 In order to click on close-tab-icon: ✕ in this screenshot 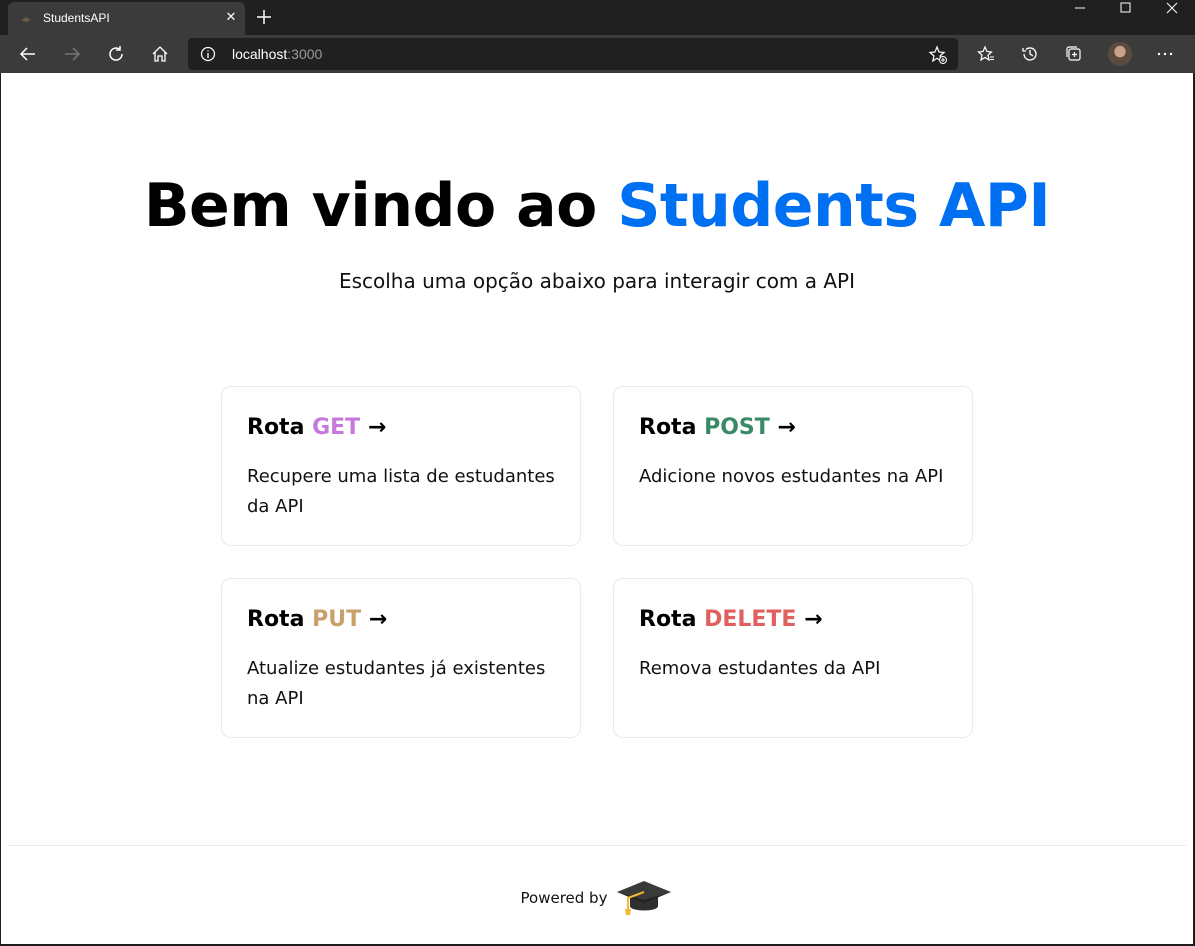, I will do `click(231, 18)`.